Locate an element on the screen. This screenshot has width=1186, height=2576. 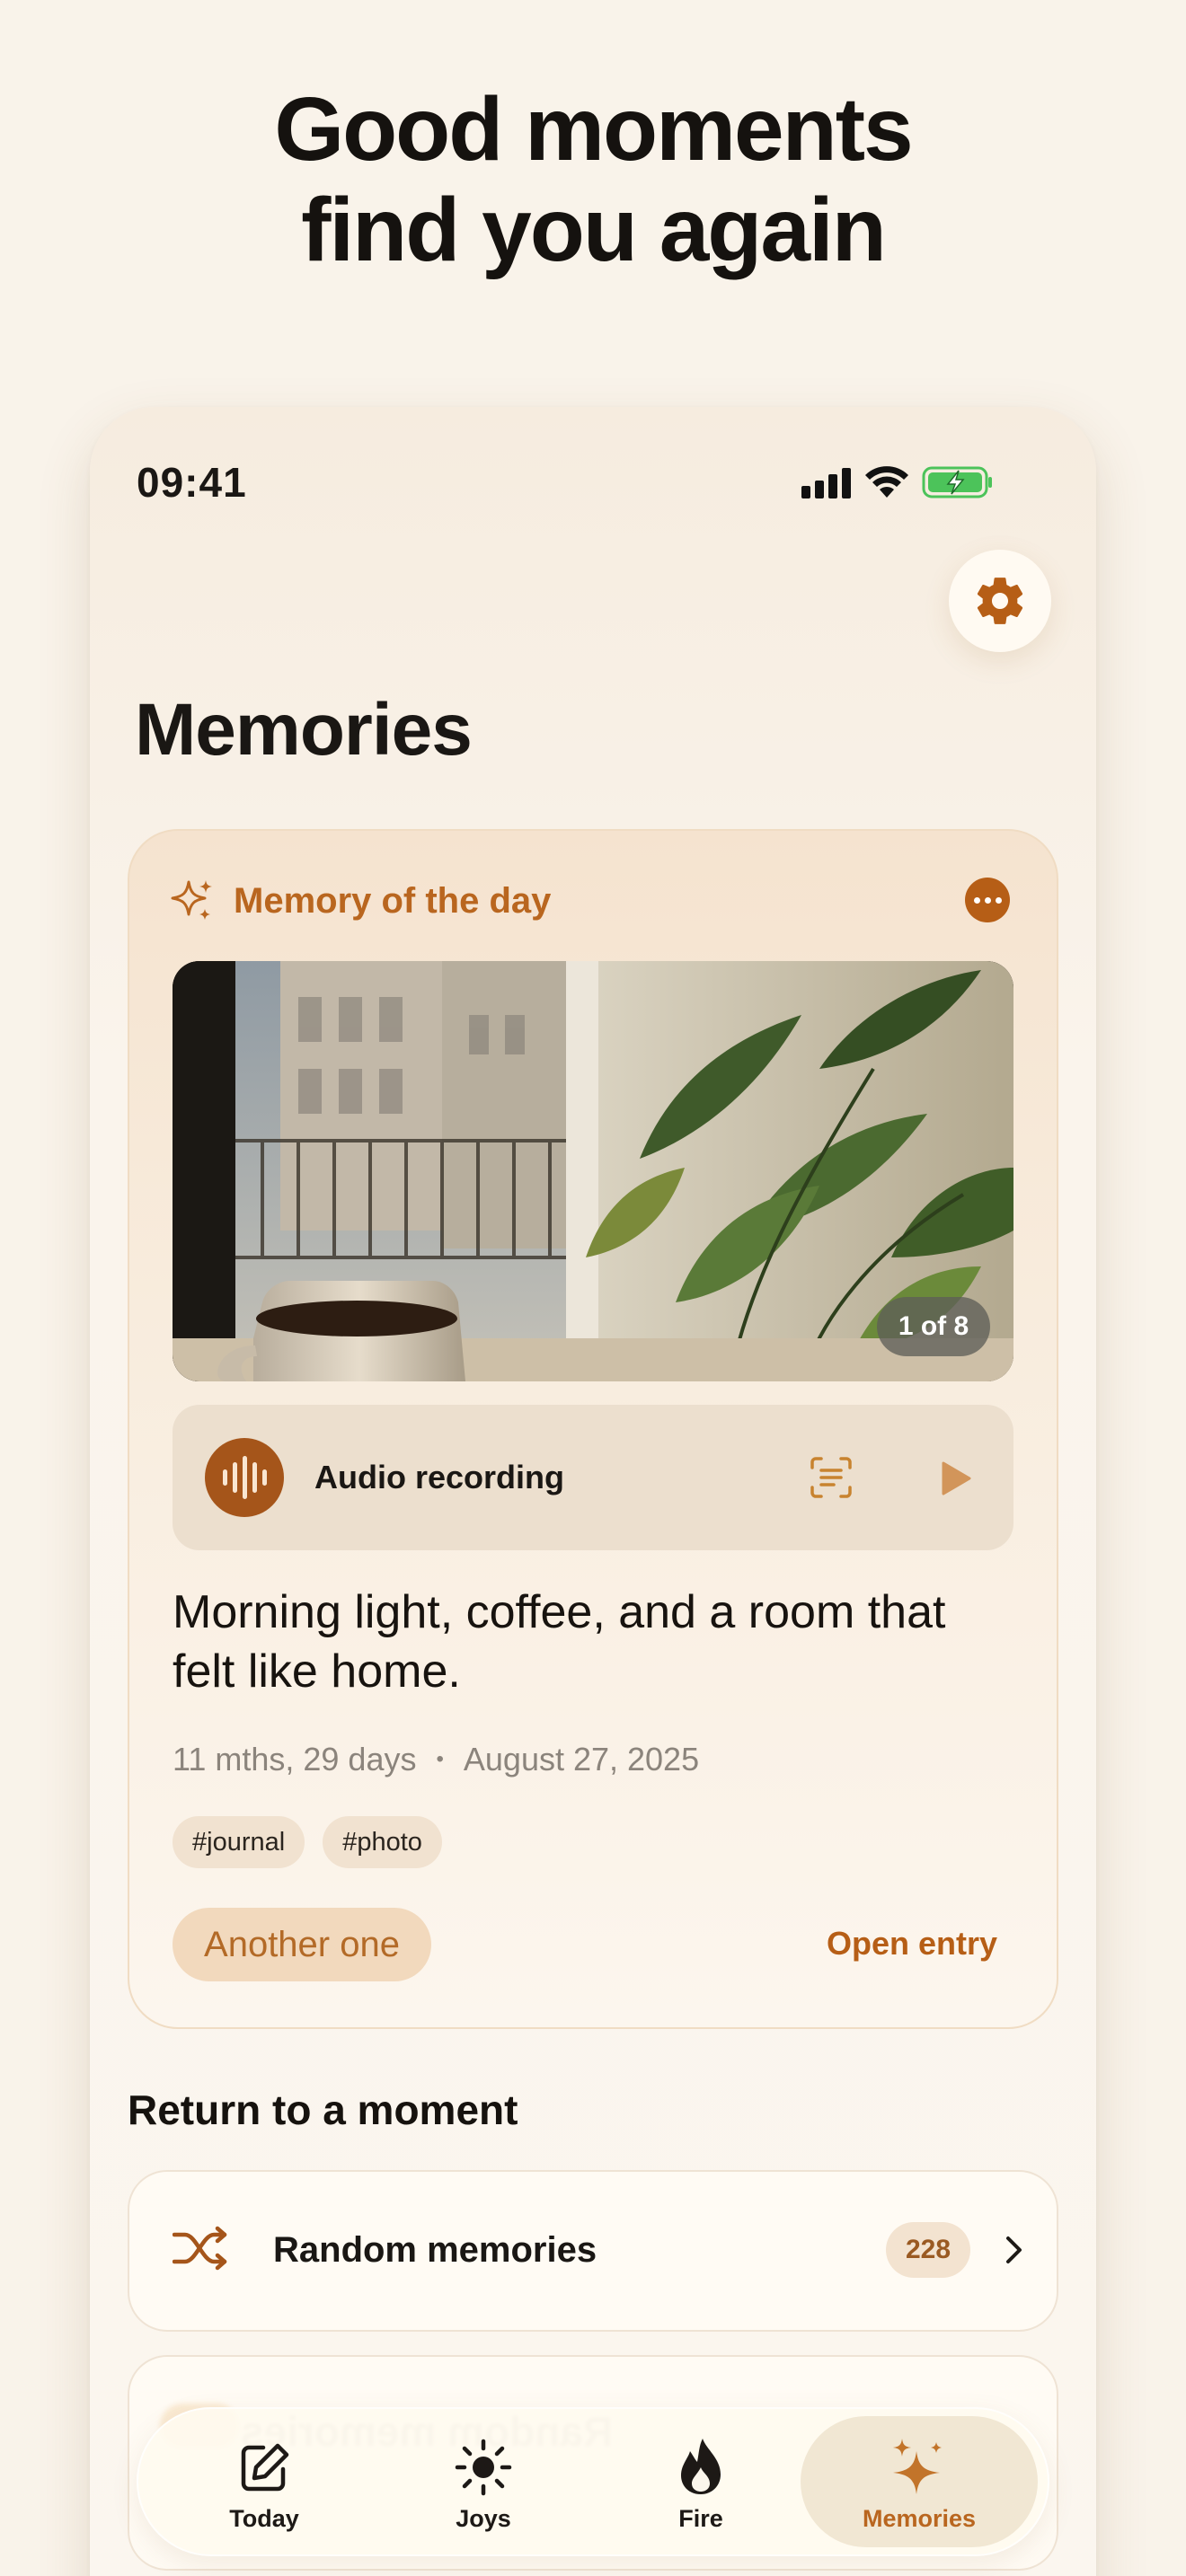
tab-today: Today is located at coordinates (264, 2479).